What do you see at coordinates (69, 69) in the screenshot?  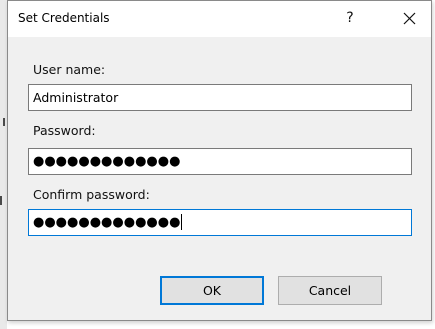 I see `username-label: User name:` at bounding box center [69, 69].